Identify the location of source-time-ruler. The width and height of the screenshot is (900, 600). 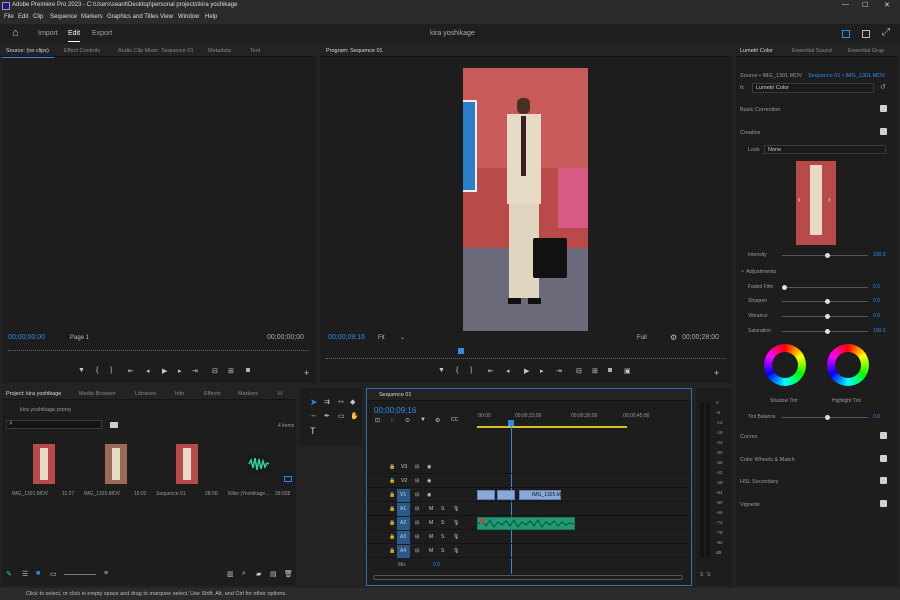
(158, 350).